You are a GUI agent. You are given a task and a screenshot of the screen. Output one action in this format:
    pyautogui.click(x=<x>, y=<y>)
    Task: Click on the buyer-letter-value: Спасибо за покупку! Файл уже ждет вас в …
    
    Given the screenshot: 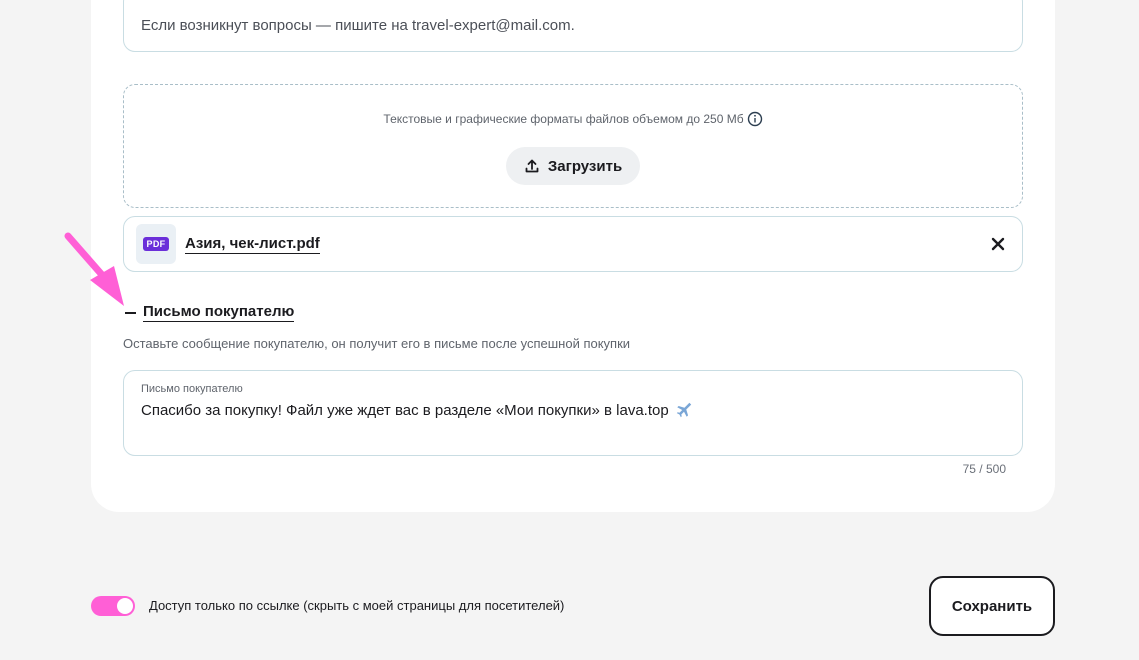 What is the action you would take?
    pyautogui.click(x=417, y=410)
    